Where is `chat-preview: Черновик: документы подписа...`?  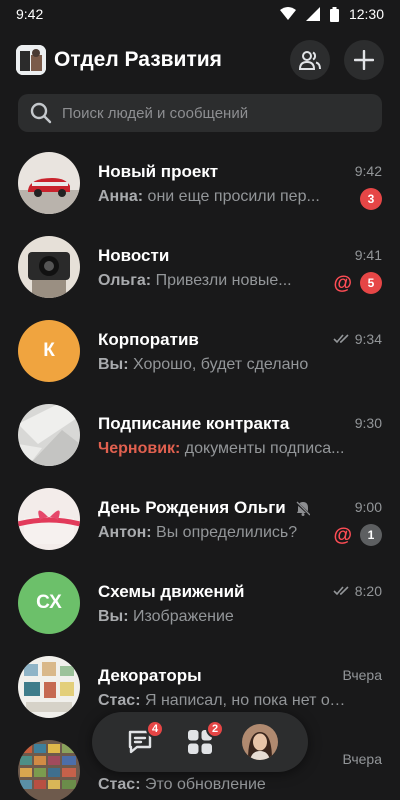 chat-preview: Черновик: документы подписа... is located at coordinates (223, 449).